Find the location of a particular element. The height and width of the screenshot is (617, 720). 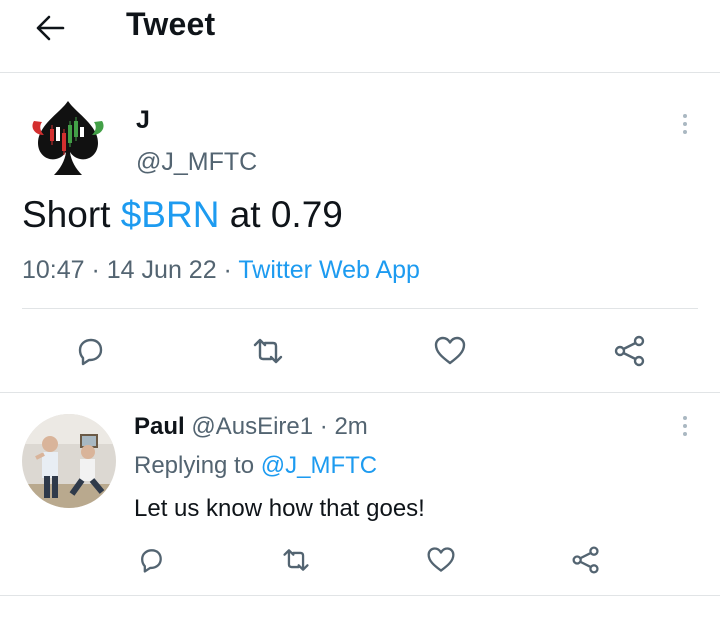

tweet-text-end: at 0.79 is located at coordinates (281, 214).